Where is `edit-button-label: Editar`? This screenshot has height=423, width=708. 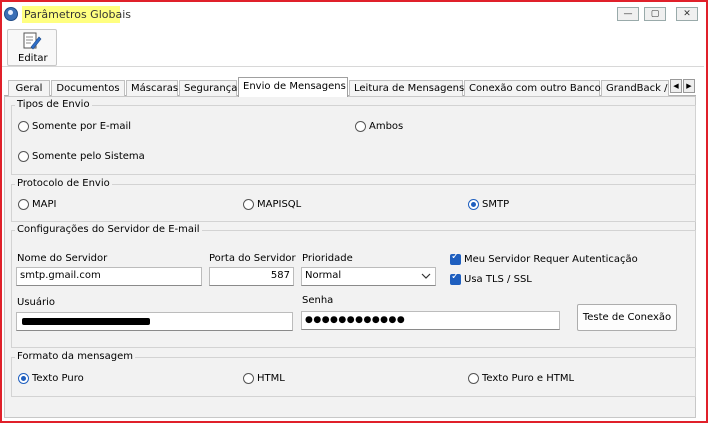 edit-button-label: Editar is located at coordinates (33, 58).